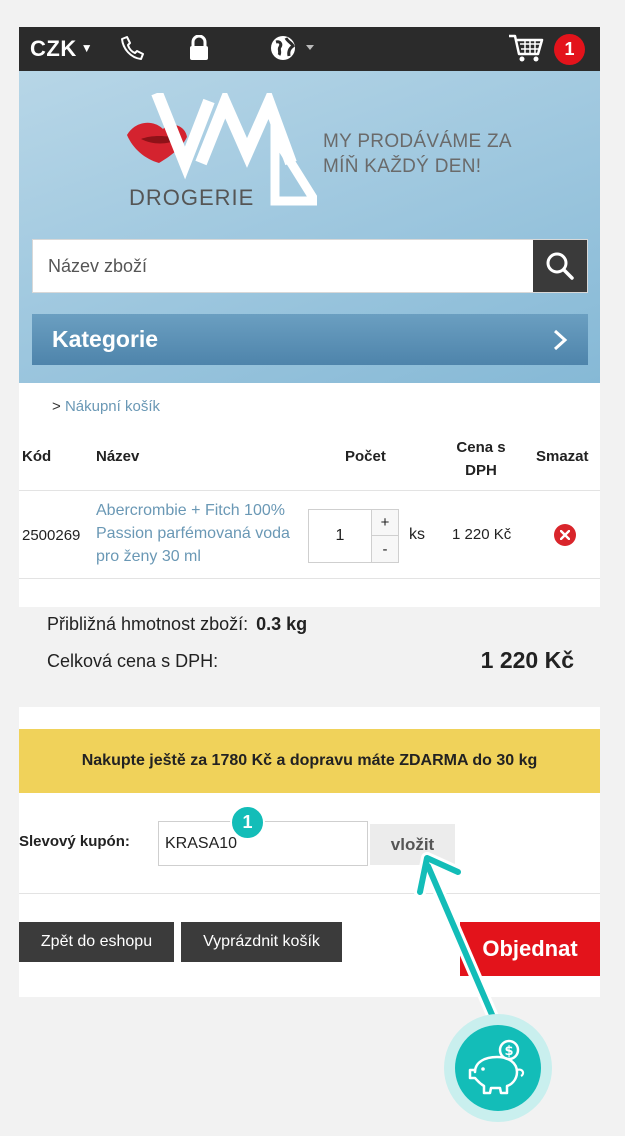 This screenshot has height=1136, width=625. I want to click on categories-label: Kategorie, so click(105, 339).